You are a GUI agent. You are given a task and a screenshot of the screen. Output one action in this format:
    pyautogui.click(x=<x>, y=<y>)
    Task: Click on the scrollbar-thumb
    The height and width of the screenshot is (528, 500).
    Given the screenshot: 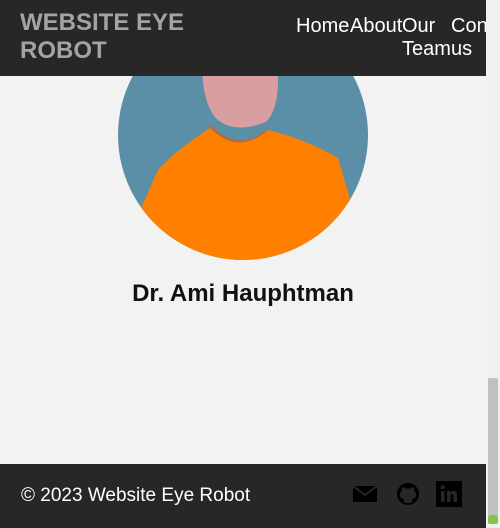 What is the action you would take?
    pyautogui.click(x=493, y=447)
    